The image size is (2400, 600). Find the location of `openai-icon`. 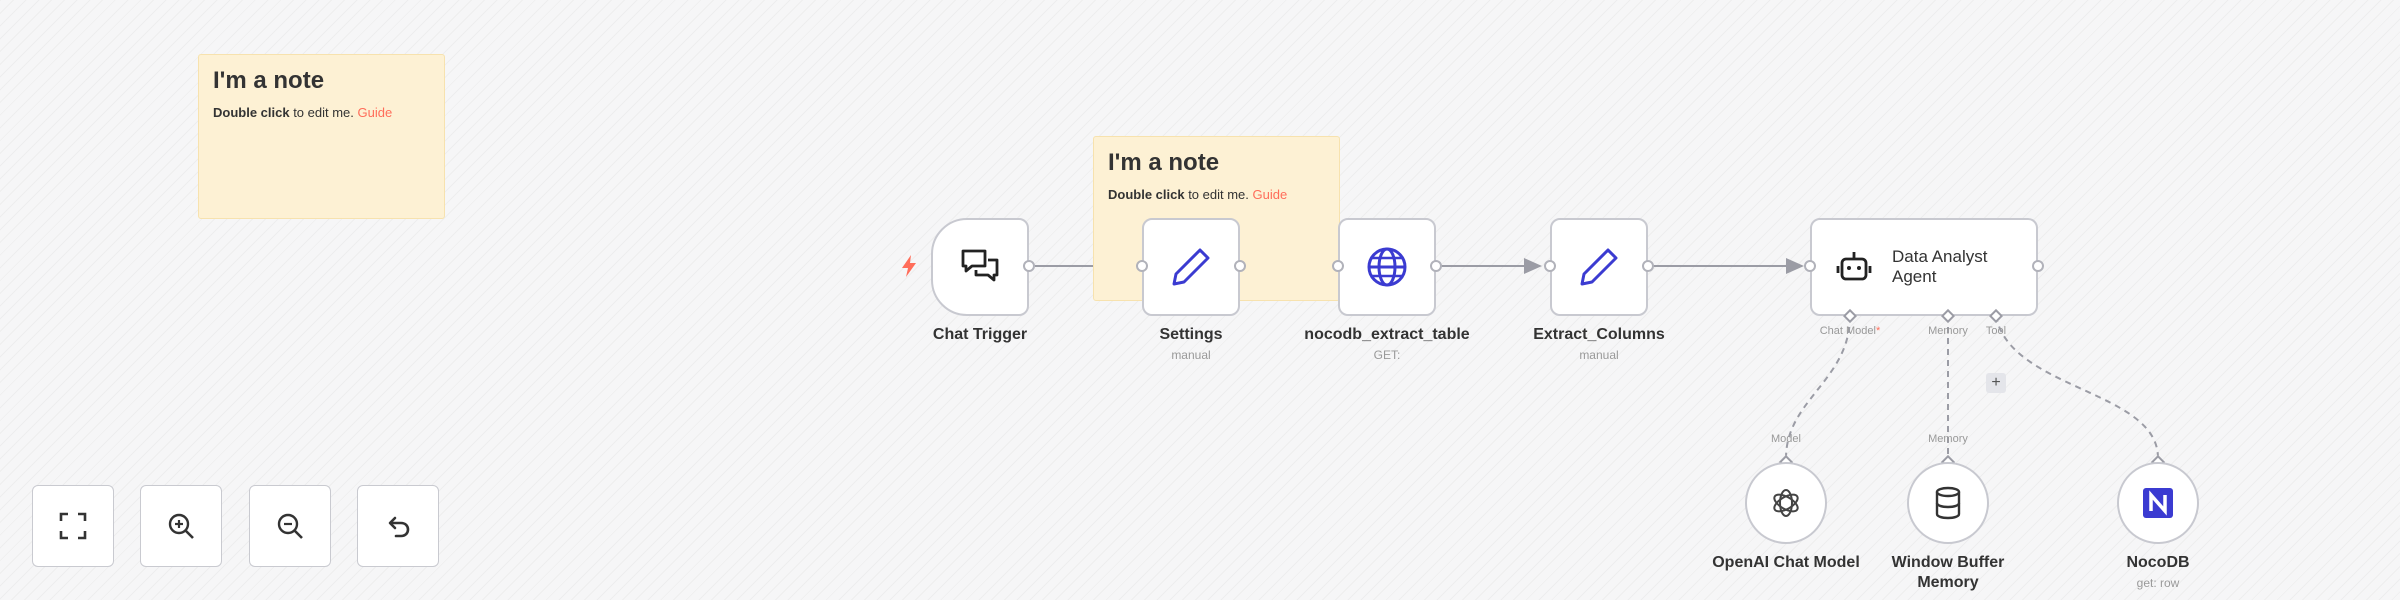

openai-icon is located at coordinates (1786, 503).